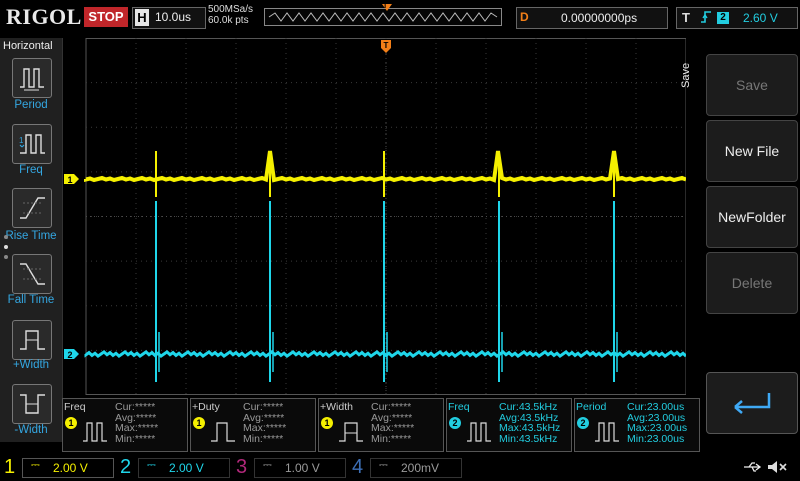 Image resolution: width=800 pixels, height=481 pixels. What do you see at coordinates (300, 468) in the screenshot?
I see `channel-scale-box: ⎓ 1.00 V` at bounding box center [300, 468].